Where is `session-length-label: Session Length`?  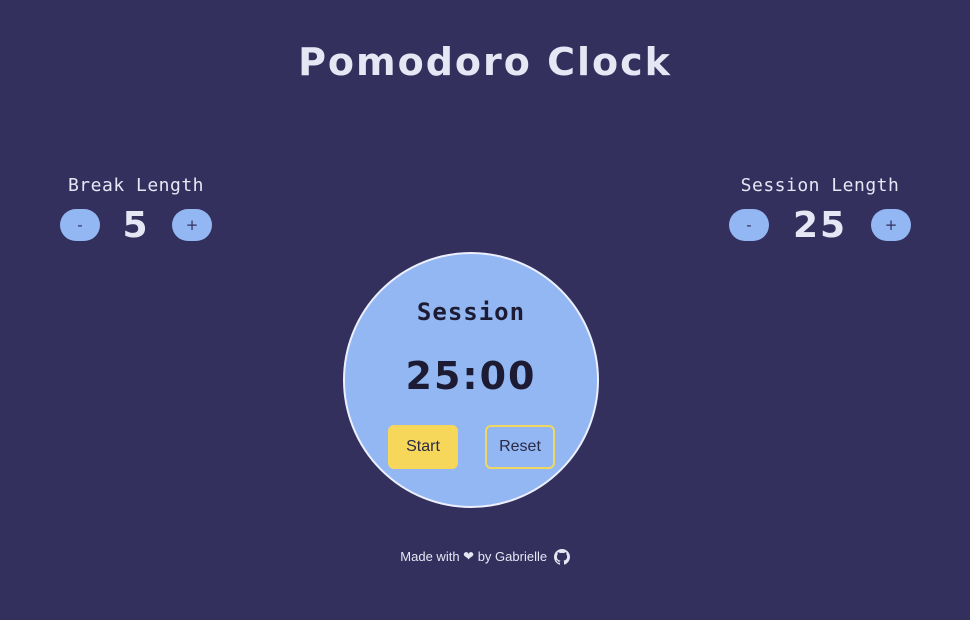
session-length-label: Session Length is located at coordinates (820, 185).